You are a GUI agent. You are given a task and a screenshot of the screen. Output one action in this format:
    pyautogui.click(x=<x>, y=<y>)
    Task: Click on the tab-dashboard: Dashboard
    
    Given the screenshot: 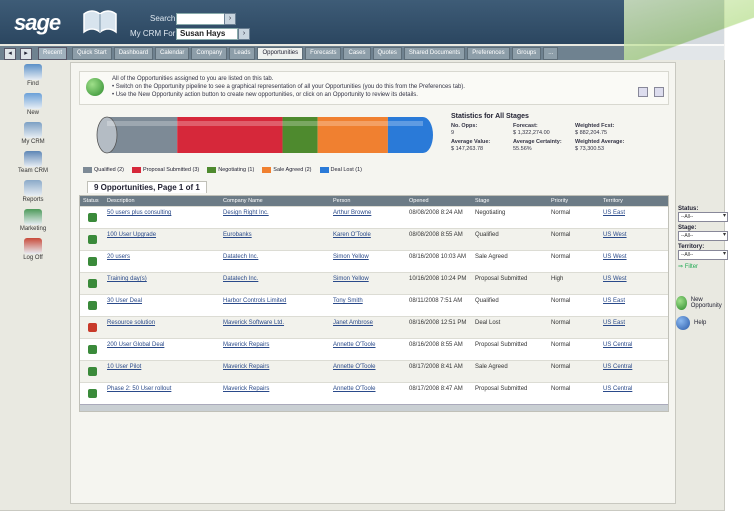 What is the action you would take?
    pyautogui.click(x=133, y=53)
    